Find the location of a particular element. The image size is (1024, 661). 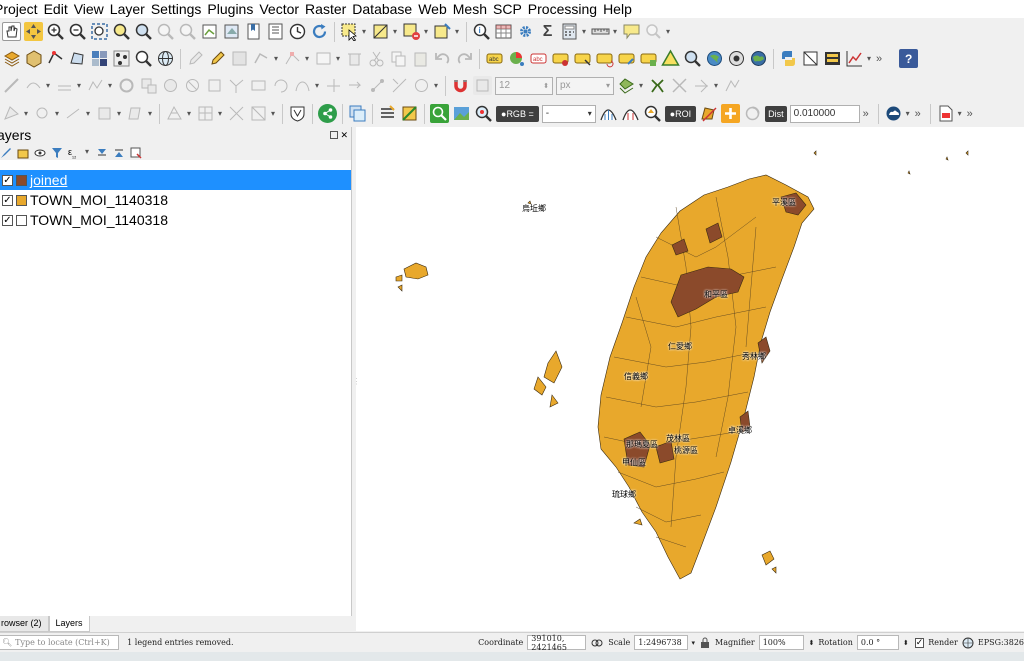

zoom-to-temp-roi-icon is located at coordinates (483, 113).